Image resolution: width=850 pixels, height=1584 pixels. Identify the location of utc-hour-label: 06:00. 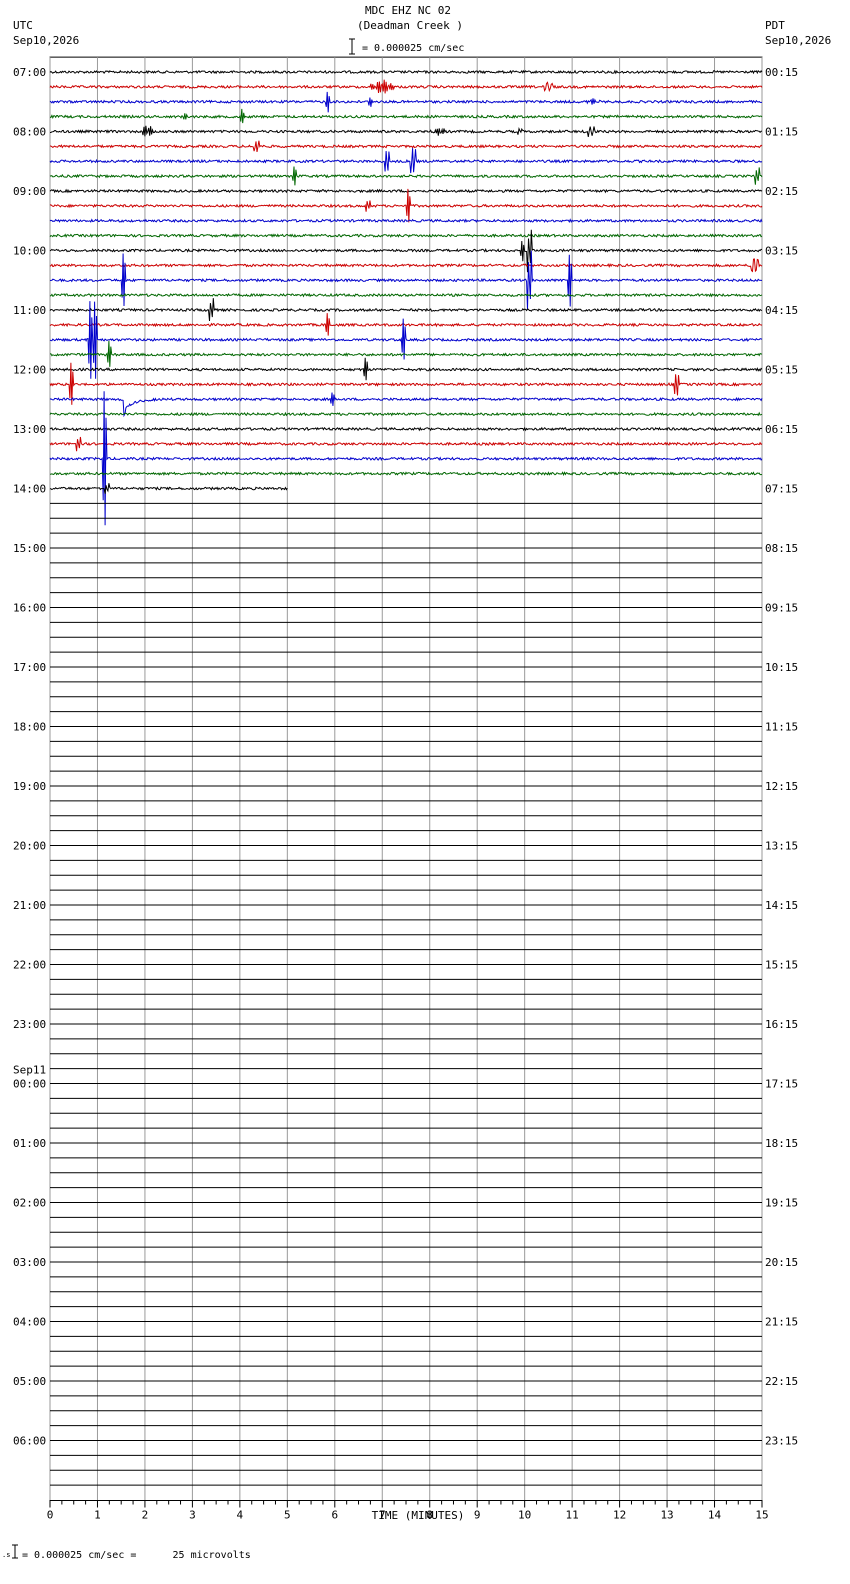
(29, 1441).